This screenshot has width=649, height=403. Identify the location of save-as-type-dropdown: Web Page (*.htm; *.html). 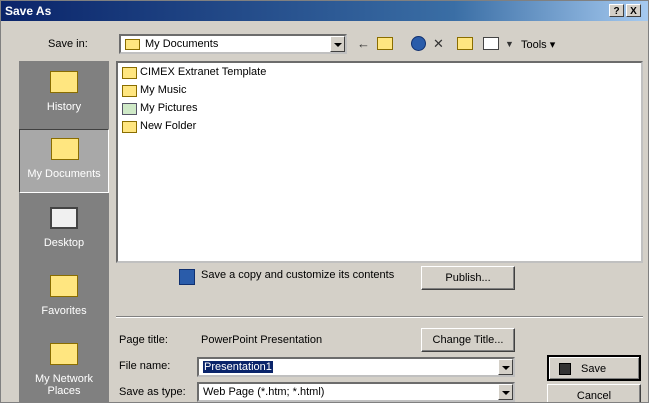
(356, 392).